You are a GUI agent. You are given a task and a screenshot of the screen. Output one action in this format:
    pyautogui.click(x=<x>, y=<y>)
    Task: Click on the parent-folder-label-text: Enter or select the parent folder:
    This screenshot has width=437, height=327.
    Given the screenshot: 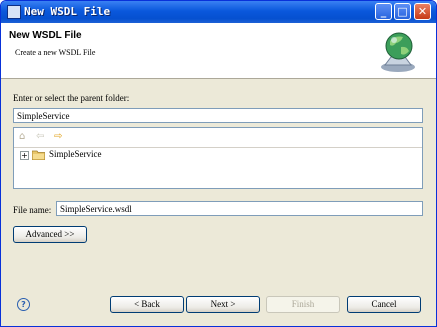 What is the action you would take?
    pyautogui.click(x=71, y=98)
    